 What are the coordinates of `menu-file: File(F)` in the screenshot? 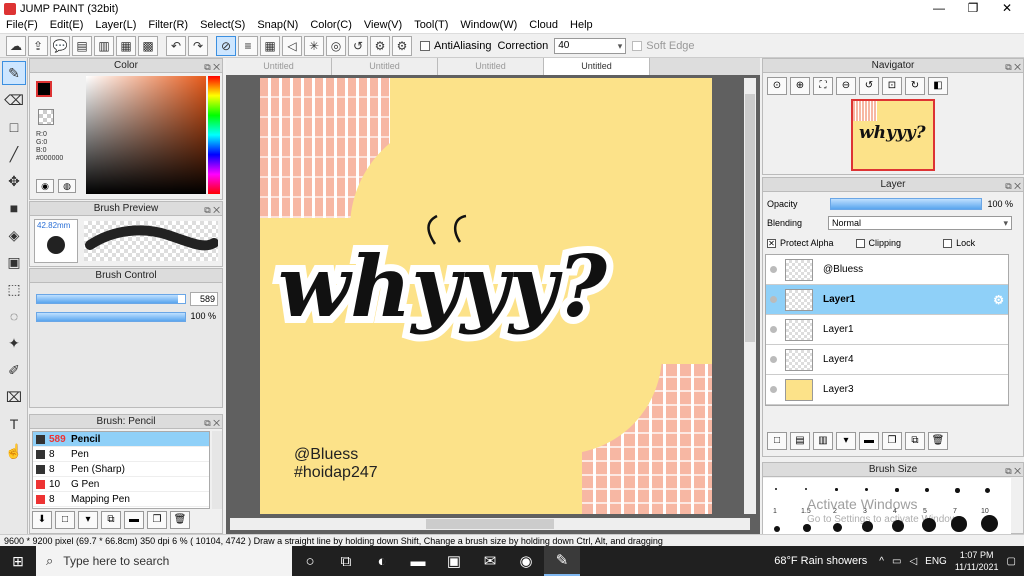 It's located at (22, 25).